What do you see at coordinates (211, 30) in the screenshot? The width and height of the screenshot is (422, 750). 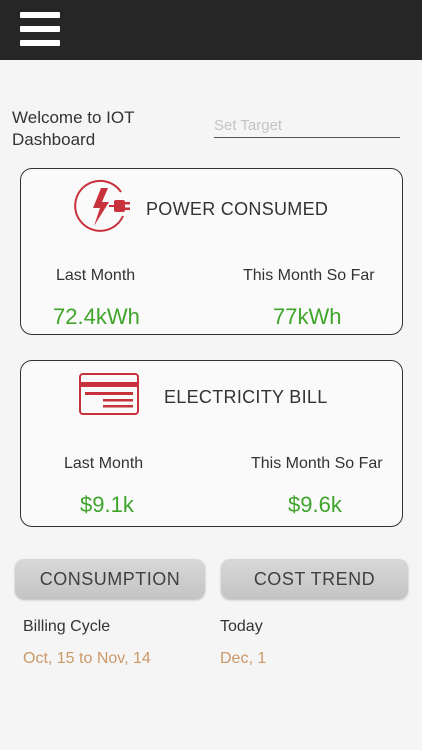 I see `top-bar` at bounding box center [211, 30].